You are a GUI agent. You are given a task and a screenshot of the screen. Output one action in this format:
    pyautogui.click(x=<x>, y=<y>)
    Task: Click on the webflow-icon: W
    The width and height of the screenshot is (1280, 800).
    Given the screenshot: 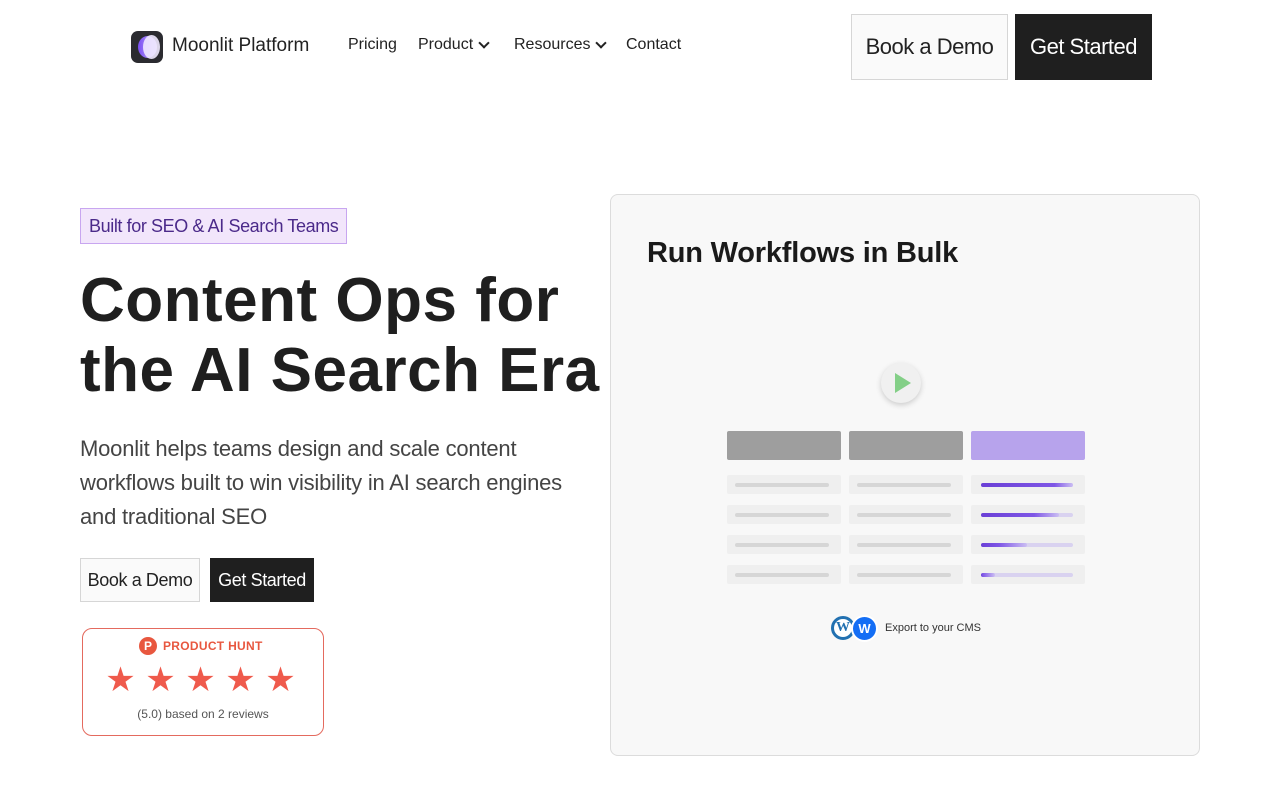 What is the action you would take?
    pyautogui.click(x=864, y=628)
    